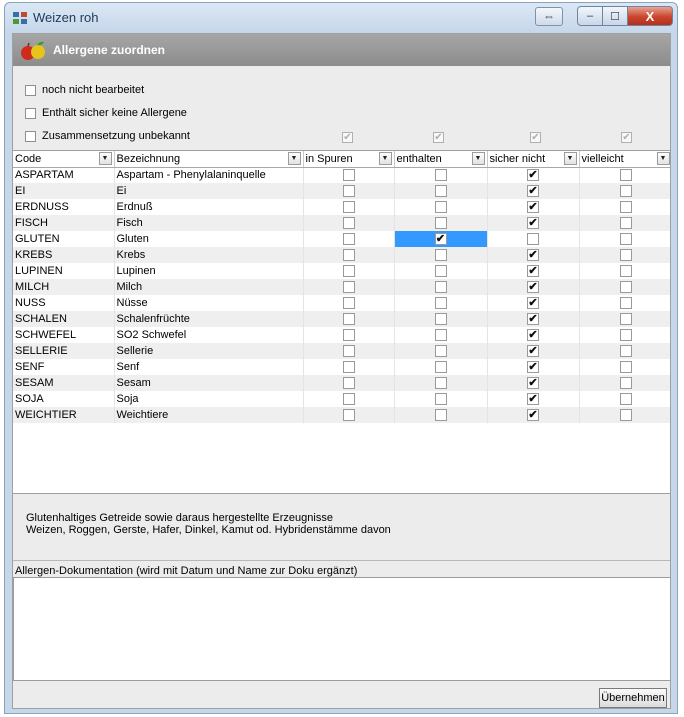 This screenshot has height=717, width=684. I want to click on option-checkbox, so click(30, 90).